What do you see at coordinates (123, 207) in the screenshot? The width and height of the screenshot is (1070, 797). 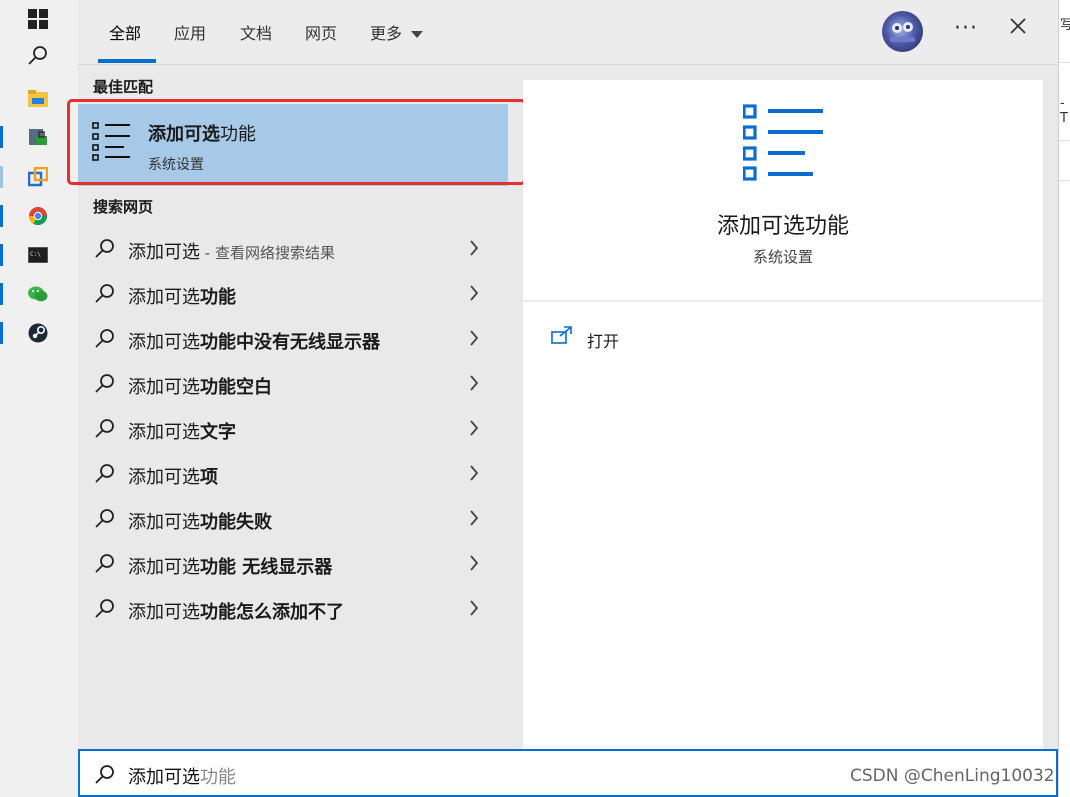 I see `web-search-heading: 搜索网页` at bounding box center [123, 207].